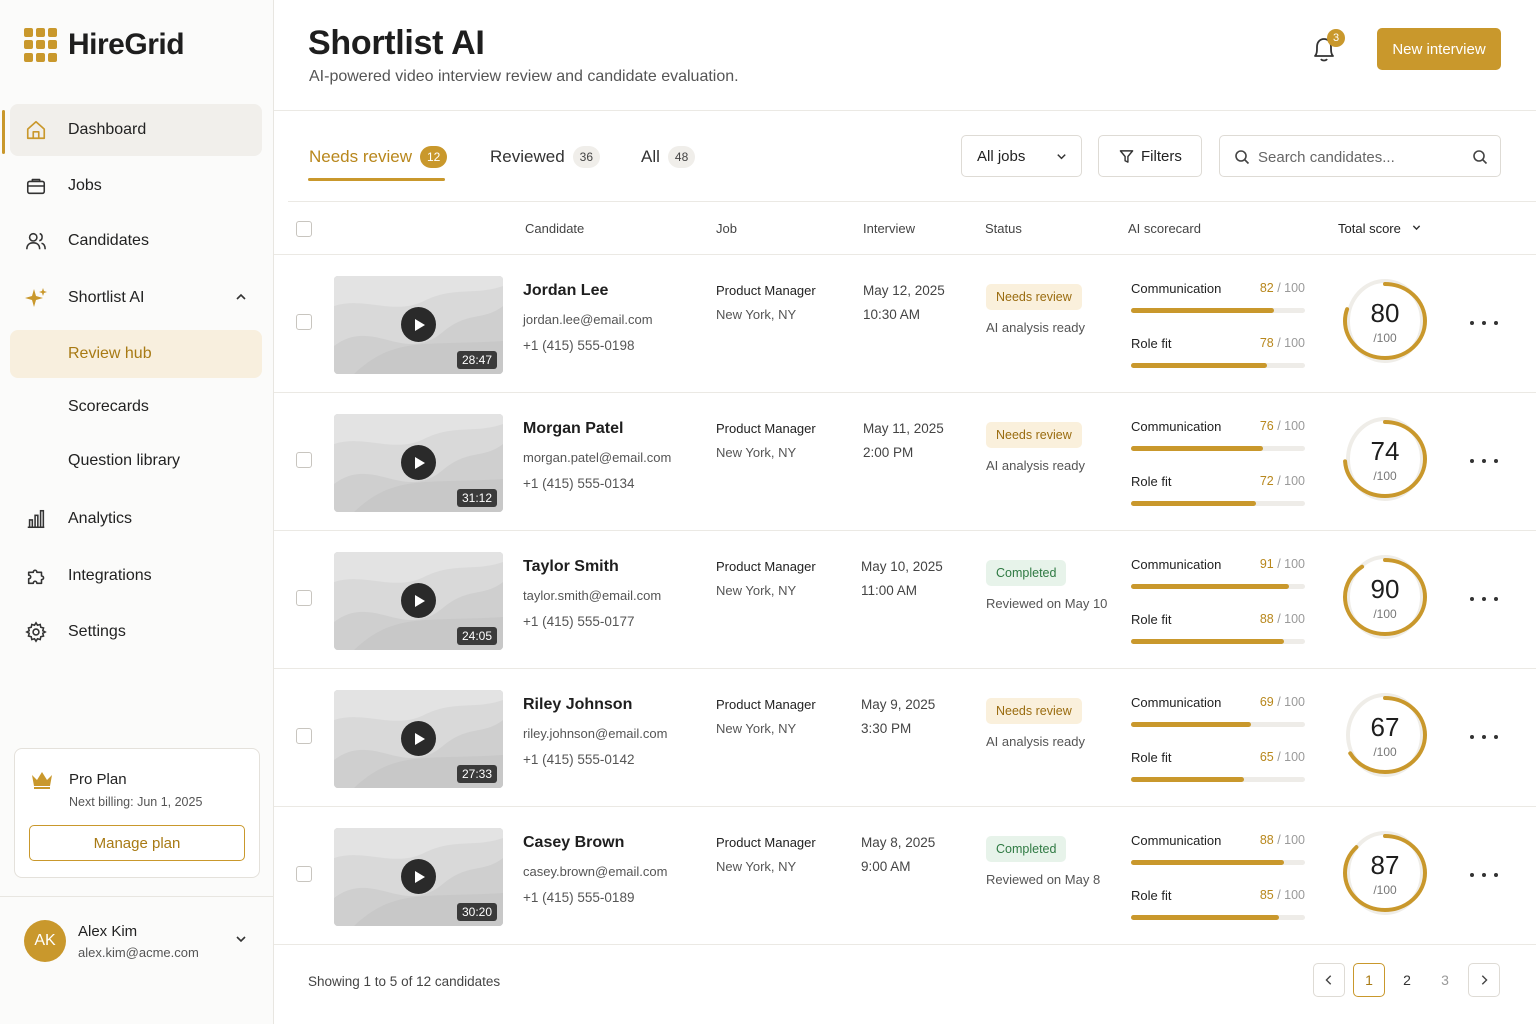 Image resolution: width=1536 pixels, height=1024 pixels. I want to click on video-thumbnail: 31:12, so click(418, 463).